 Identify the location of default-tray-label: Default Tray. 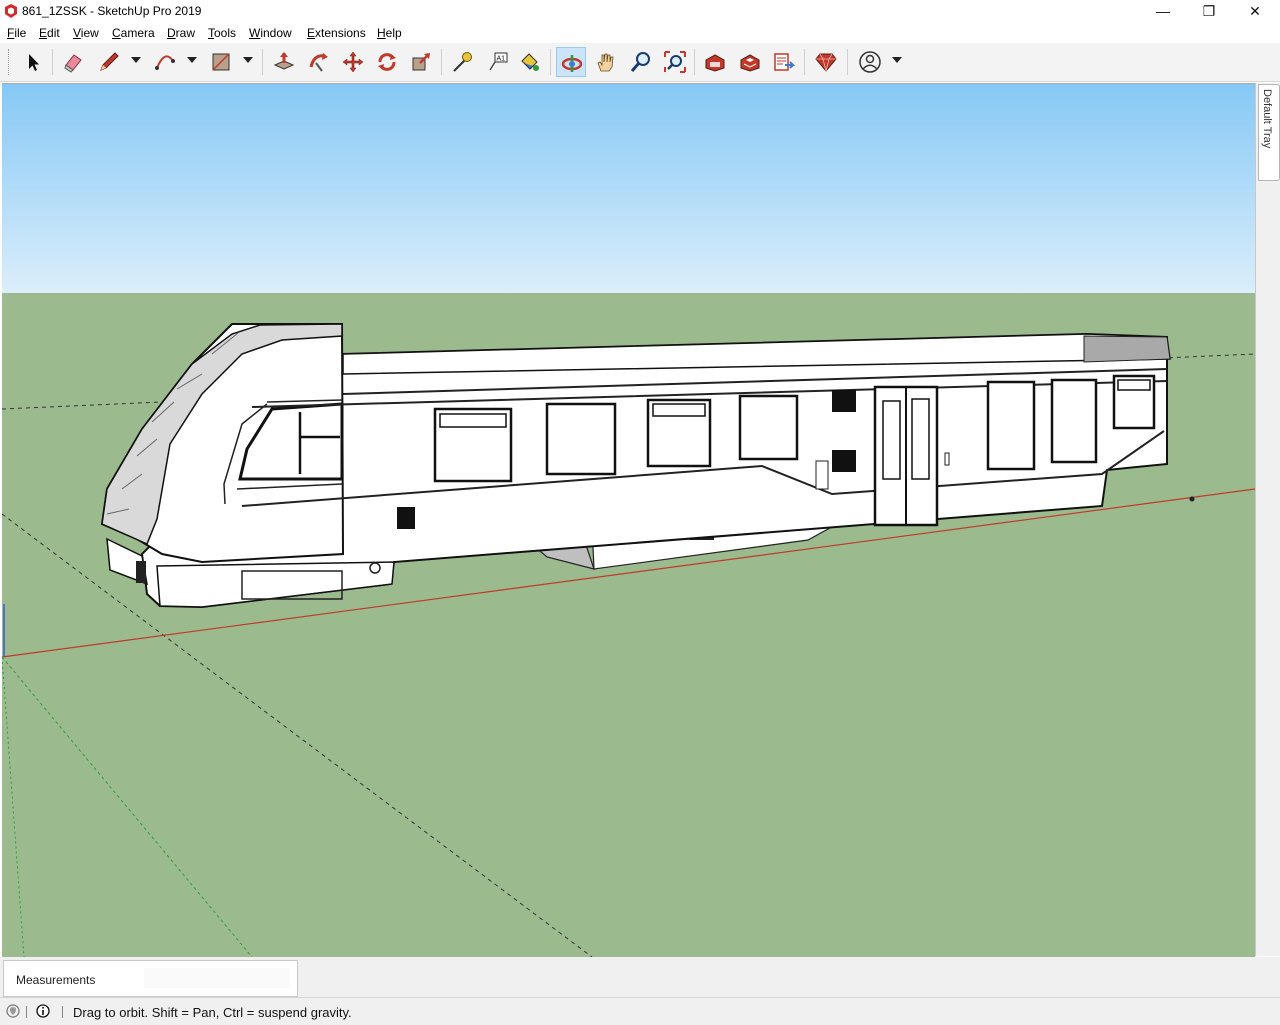
(1267, 119).